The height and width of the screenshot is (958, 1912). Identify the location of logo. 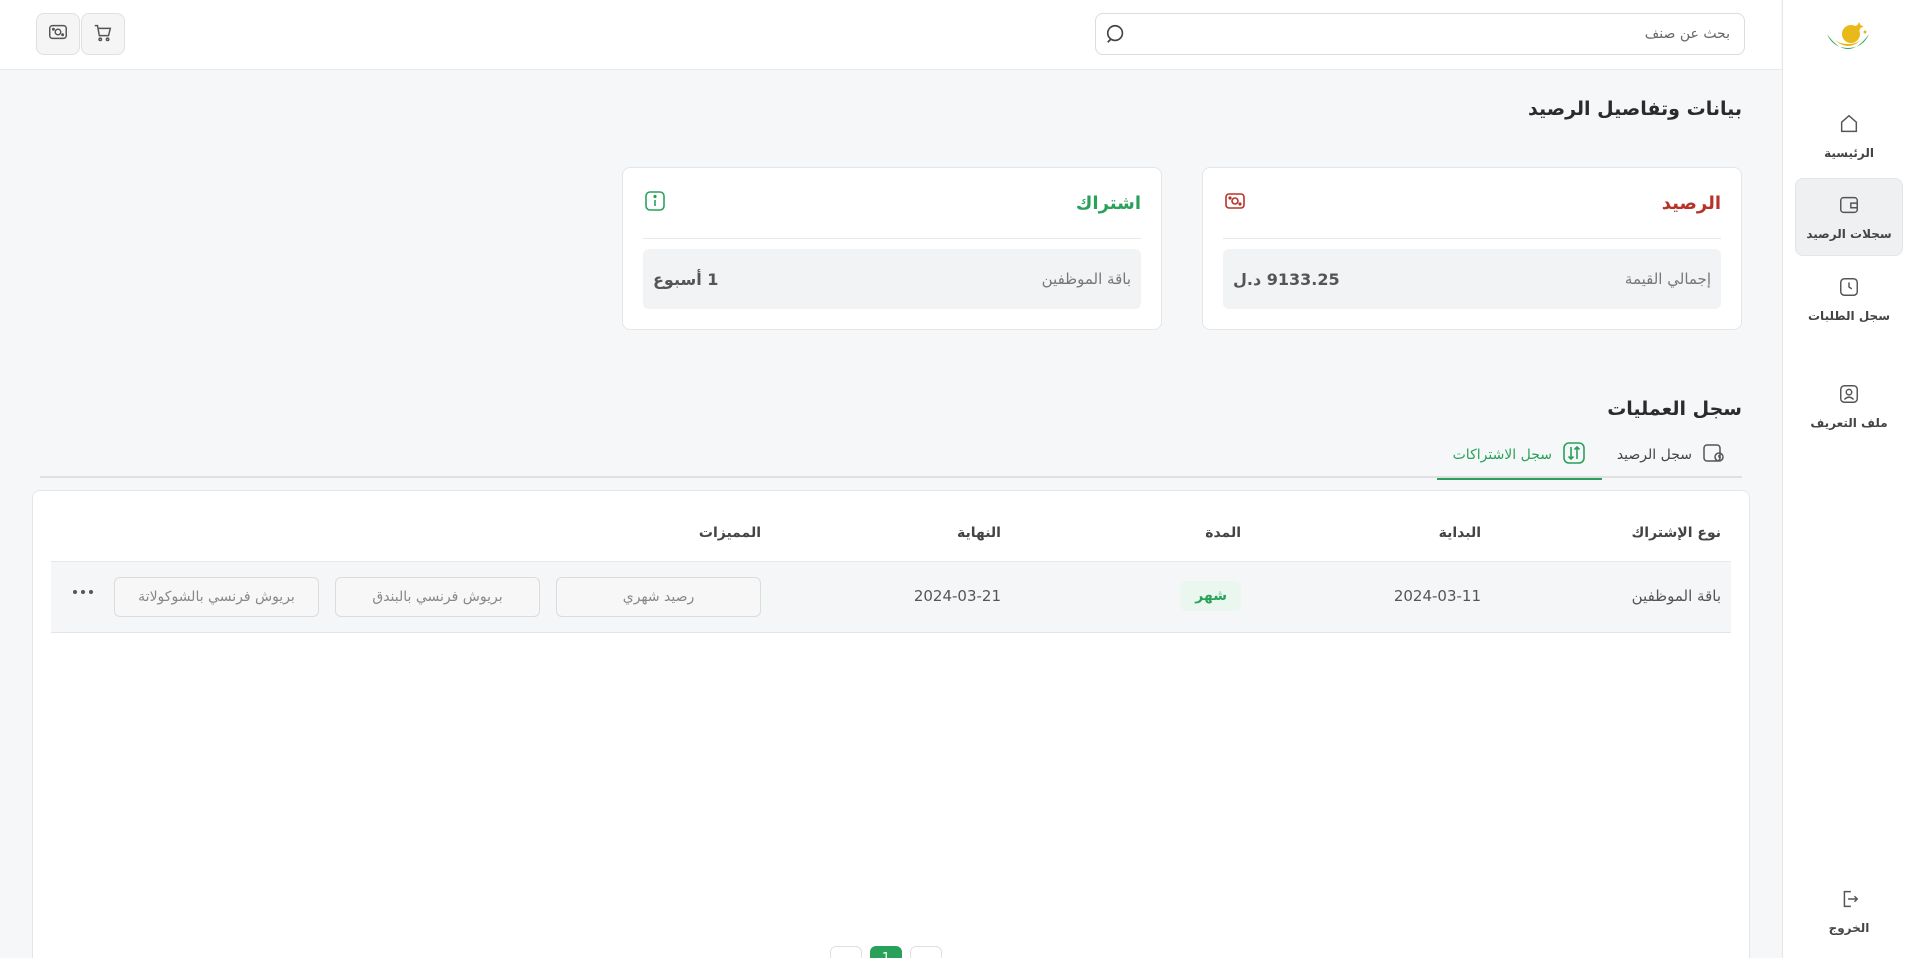
(1848, 39).